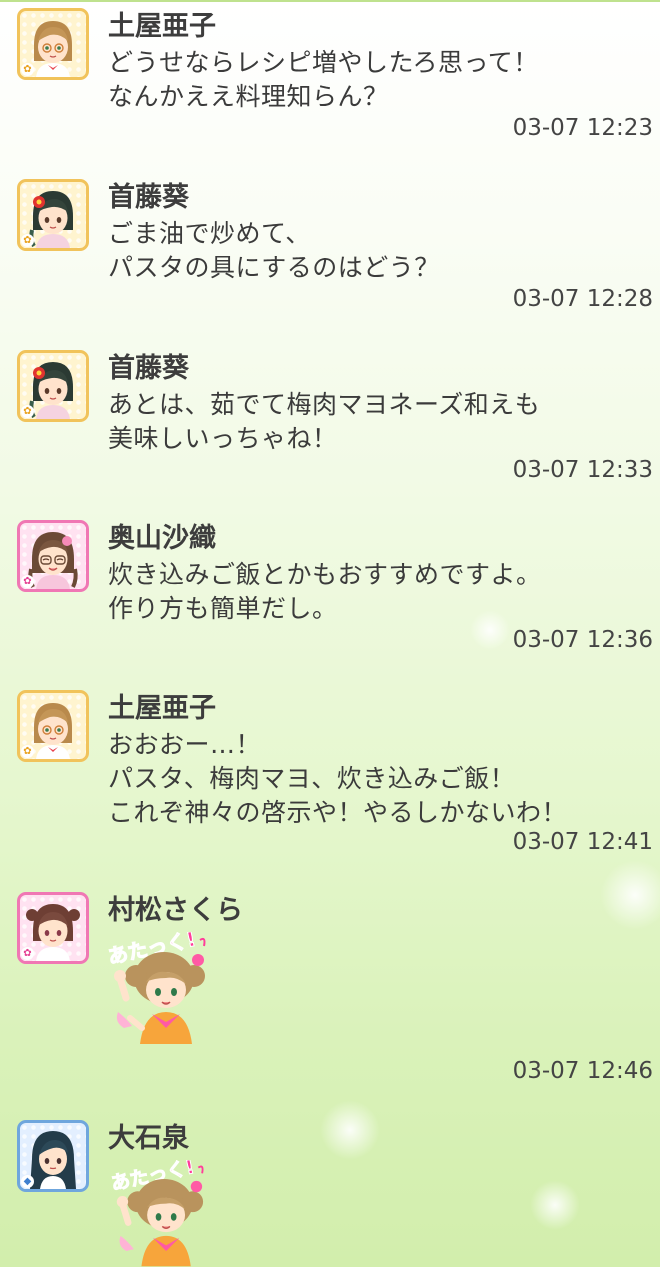  Describe the element at coordinates (27, 1181) in the screenshot. I see `cool-type-icon: ◆` at that location.